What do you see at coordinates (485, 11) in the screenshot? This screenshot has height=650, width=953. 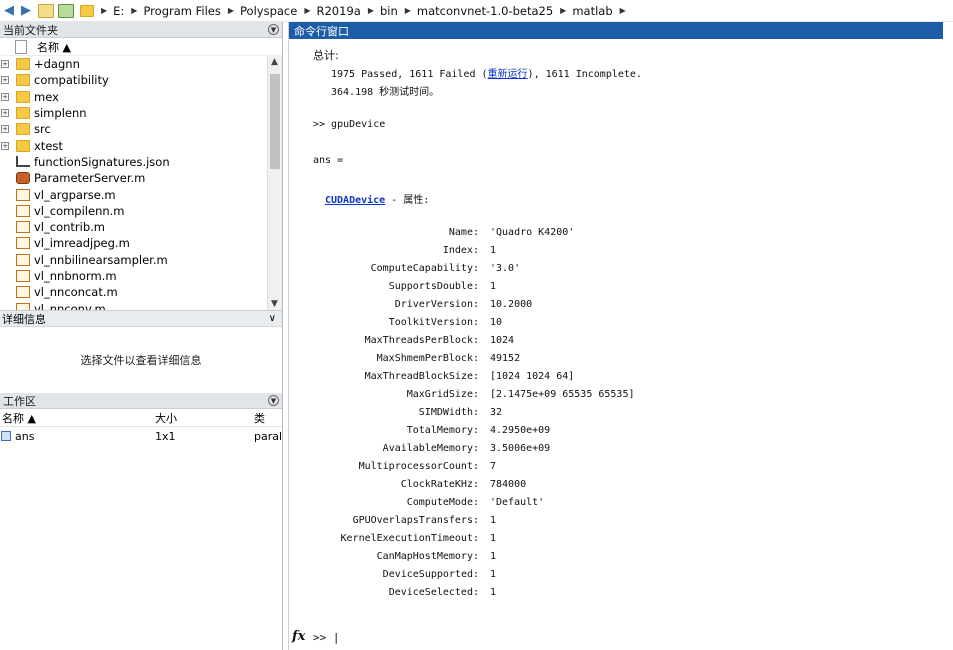 I see `breadcrumb-item: matconvnet-1.0-beta25` at bounding box center [485, 11].